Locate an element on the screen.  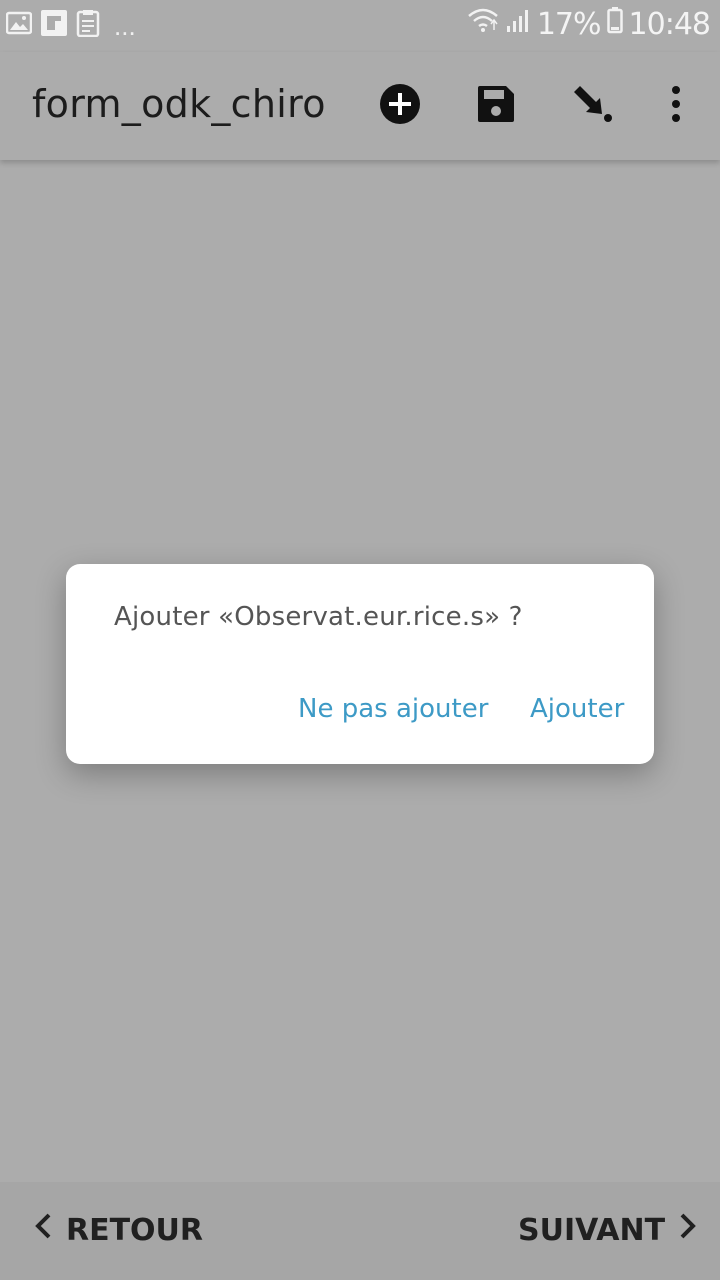
flipboard-icon is located at coordinates (54, 25).